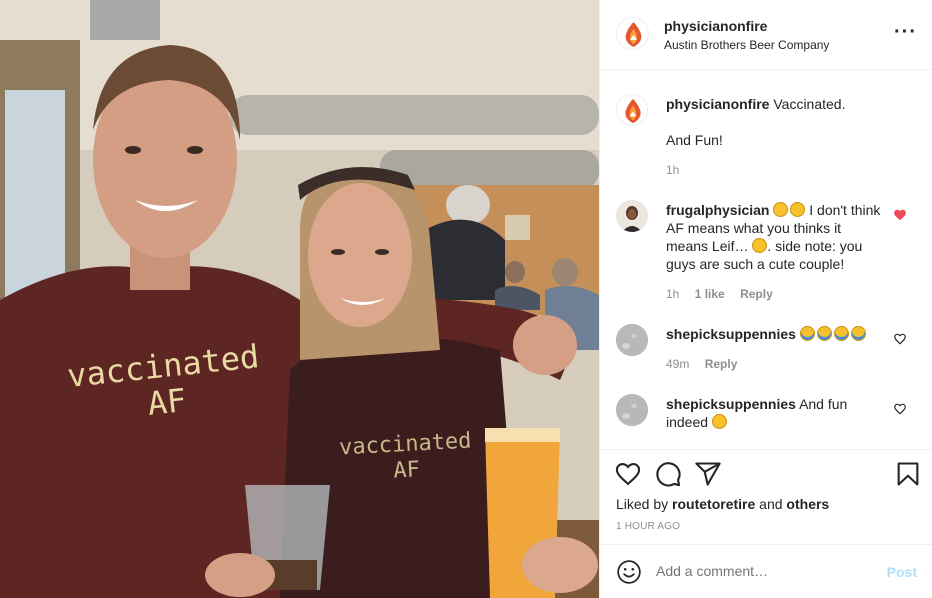 The width and height of the screenshot is (932, 598). I want to click on caption-text-line1: Vaccinated., so click(809, 104).